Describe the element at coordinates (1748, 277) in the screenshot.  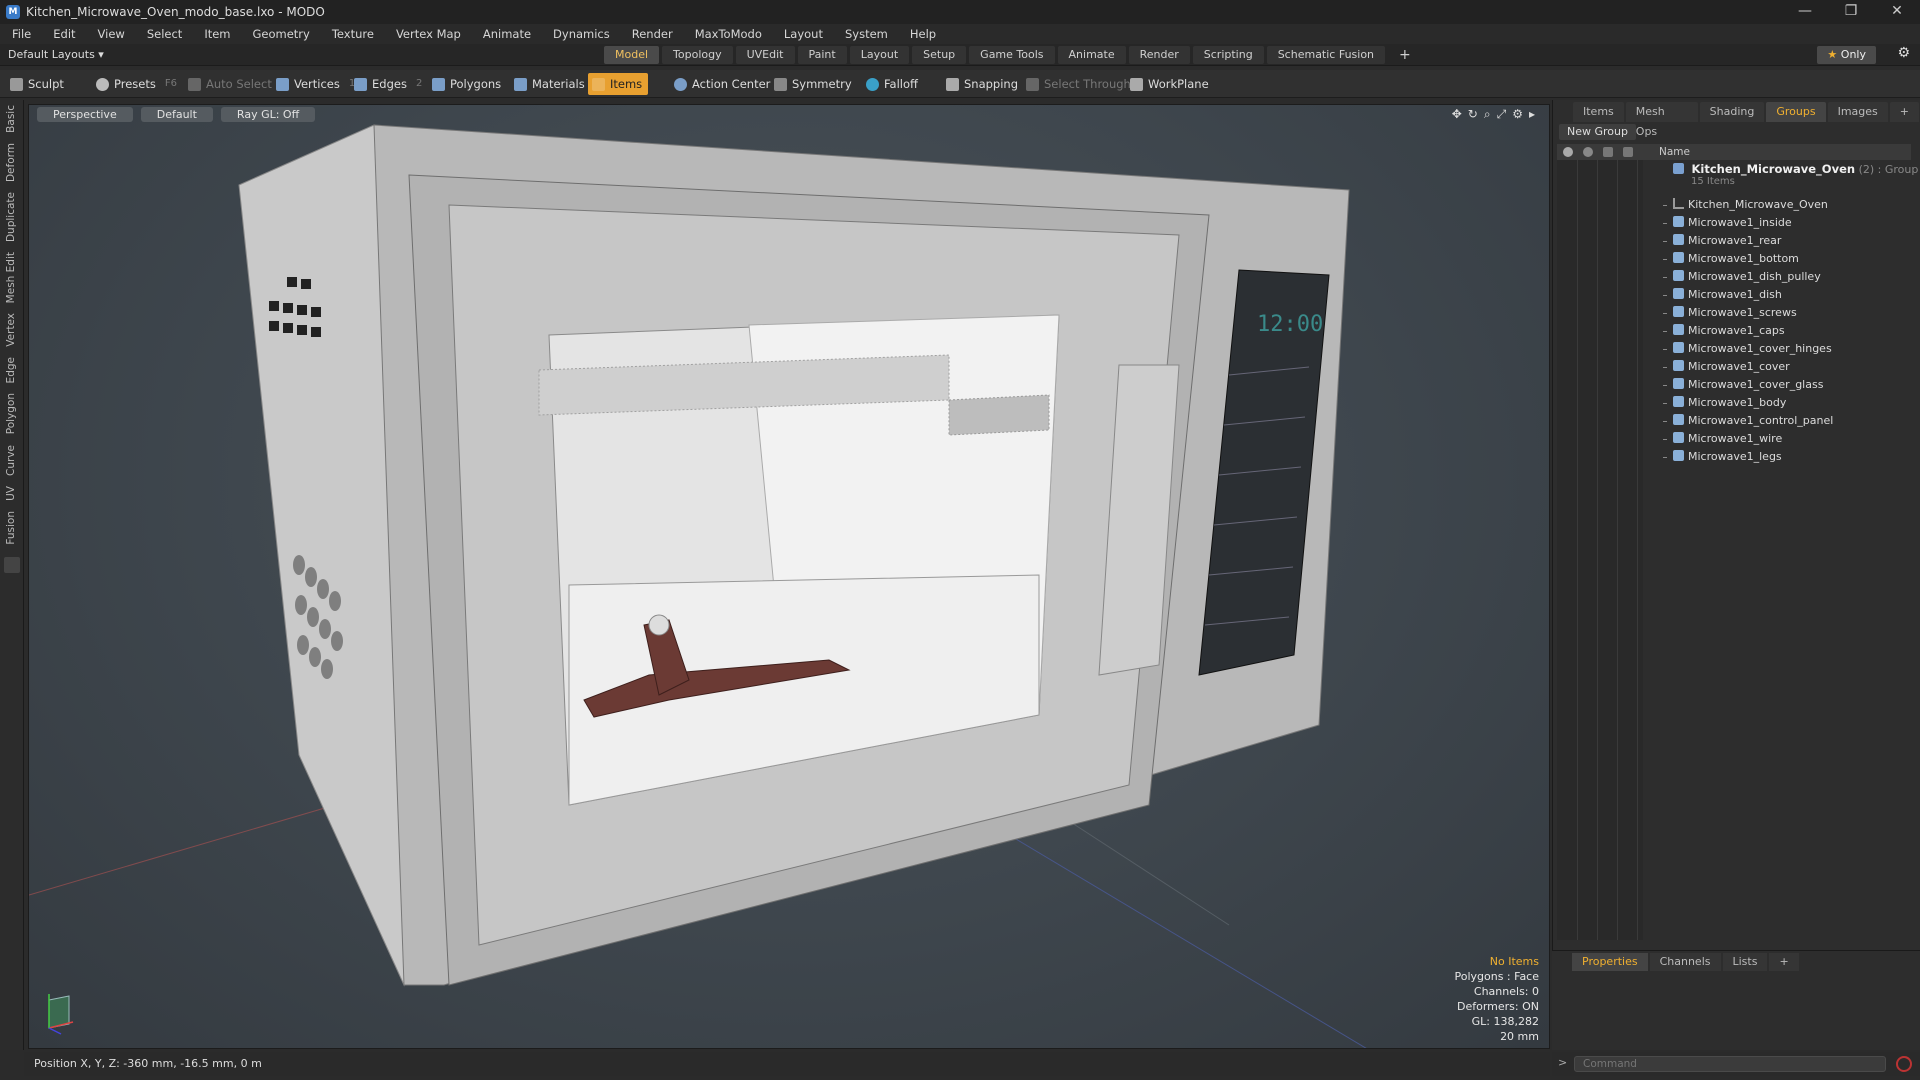
I see `list-item: Microwave1_dish_pulley` at that location.